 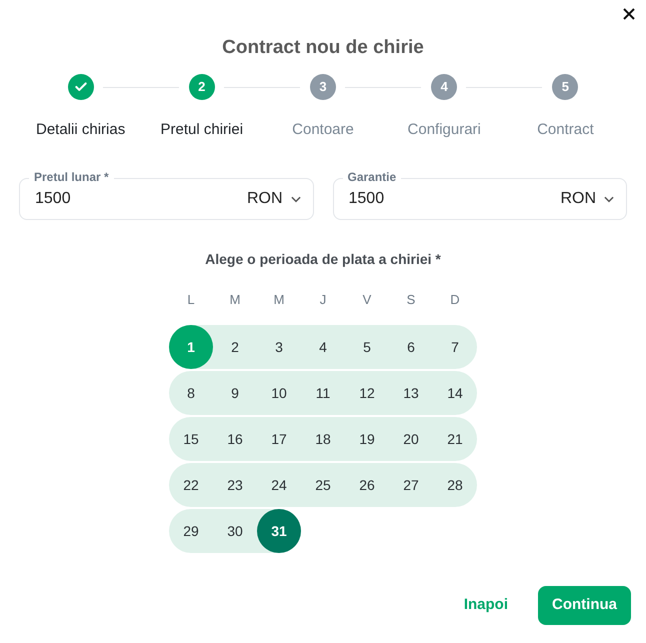 I want to click on calendar-day: 2, so click(x=235, y=347).